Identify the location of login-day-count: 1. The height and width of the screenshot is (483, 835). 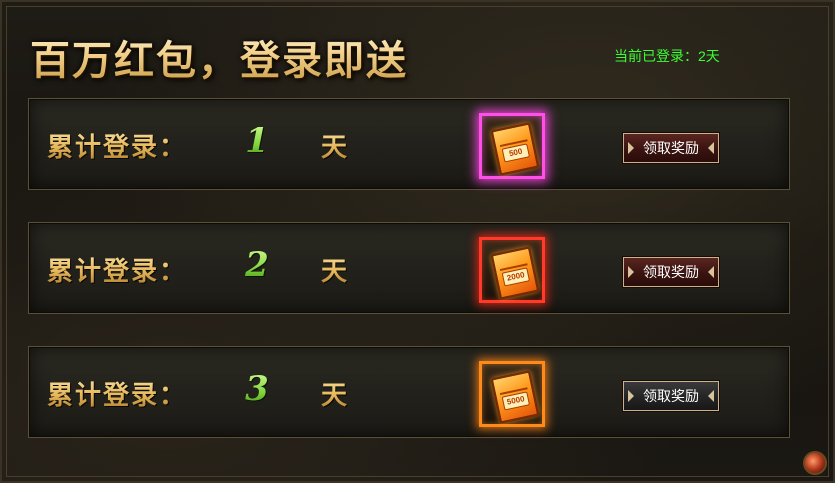
(257, 141).